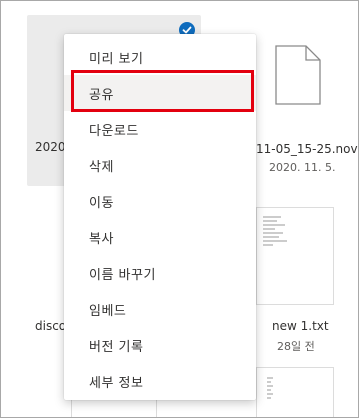 The width and height of the screenshot is (359, 418). I want to click on menu-item-version-history: 버전 기록, so click(160, 345).